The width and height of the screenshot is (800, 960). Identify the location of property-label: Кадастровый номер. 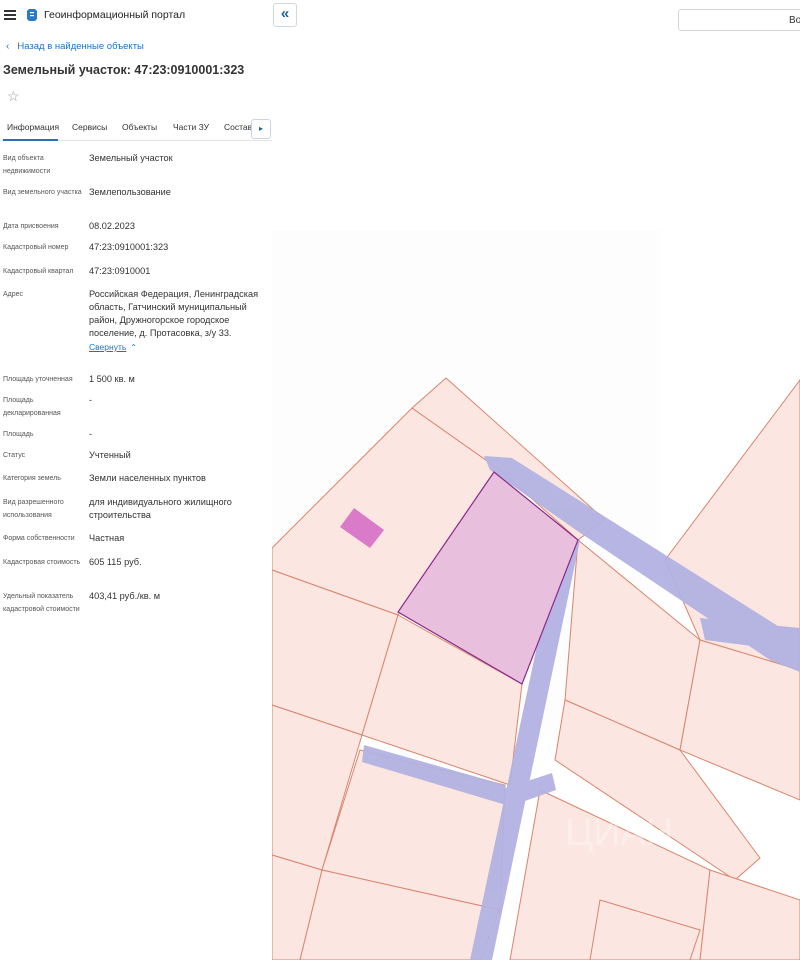
(36, 247).